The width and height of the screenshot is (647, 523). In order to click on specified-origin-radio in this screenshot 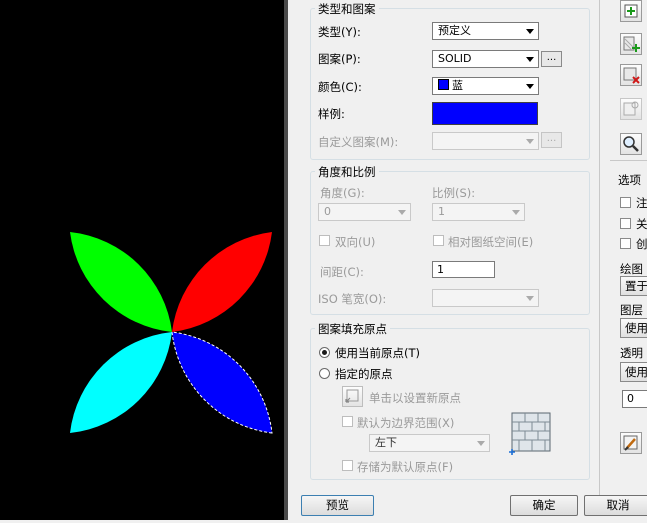, I will do `click(324, 373)`.